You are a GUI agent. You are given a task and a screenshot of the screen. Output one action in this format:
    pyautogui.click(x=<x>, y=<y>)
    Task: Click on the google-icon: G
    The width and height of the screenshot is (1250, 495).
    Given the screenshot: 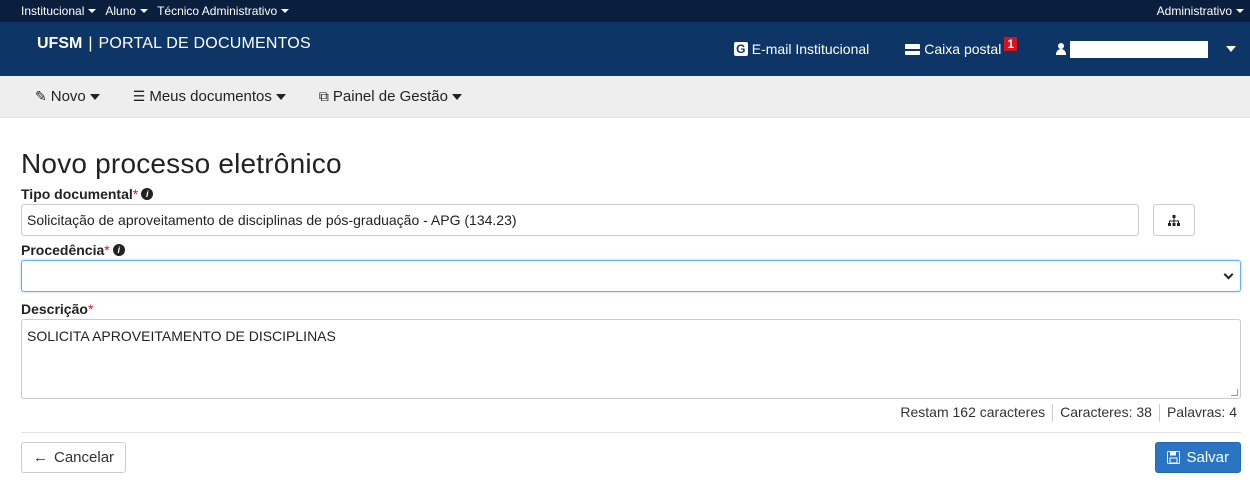 What is the action you would take?
    pyautogui.click(x=740, y=49)
    